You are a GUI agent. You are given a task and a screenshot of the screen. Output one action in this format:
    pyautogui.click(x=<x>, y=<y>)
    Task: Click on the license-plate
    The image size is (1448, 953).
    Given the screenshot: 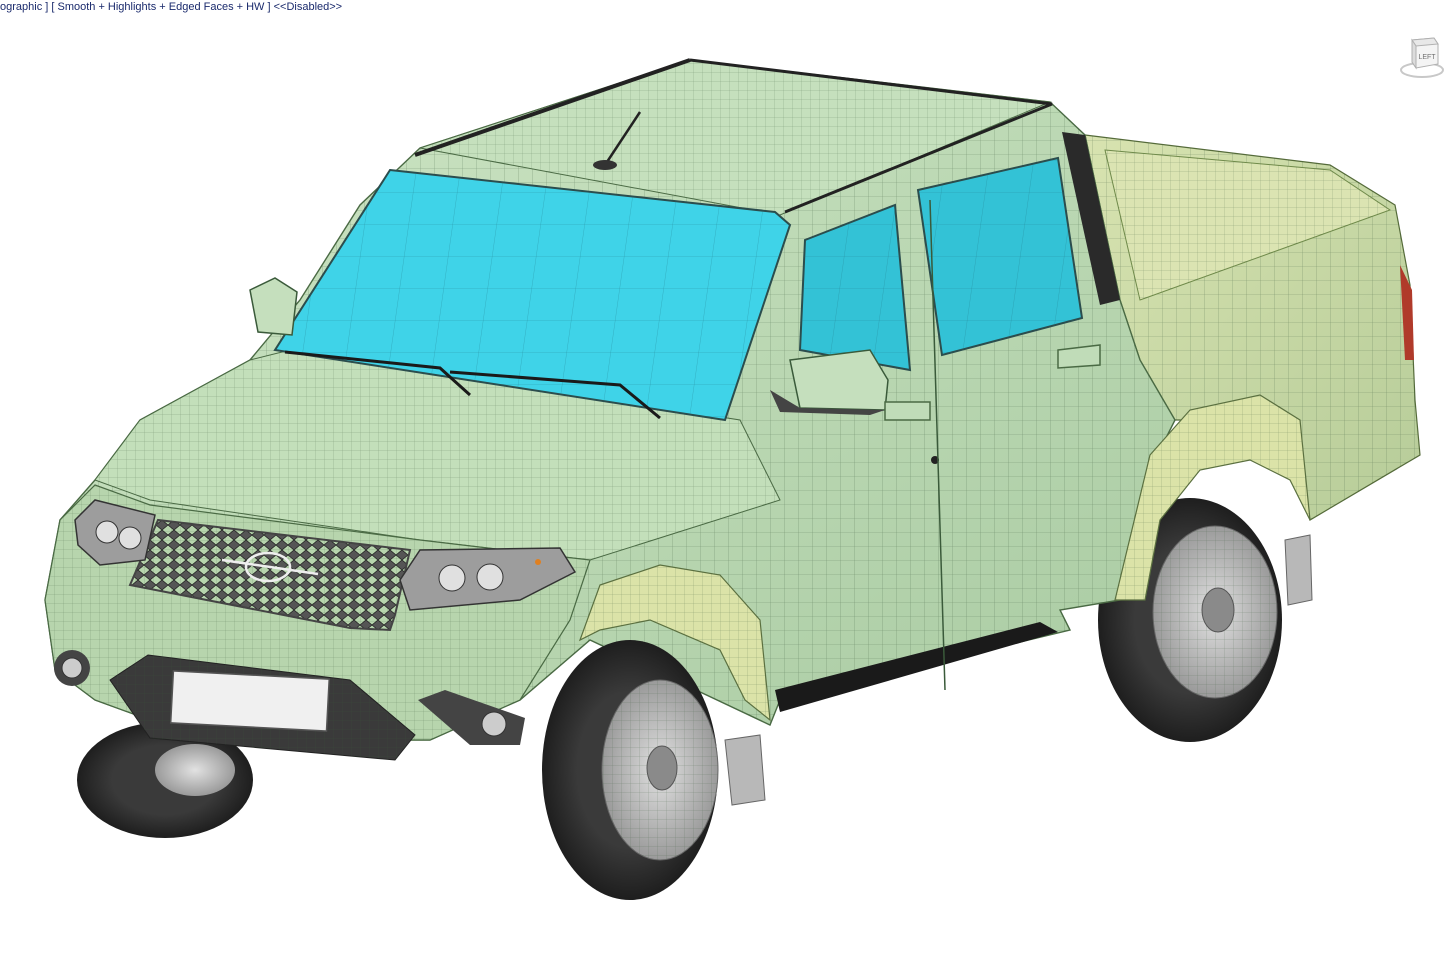 What is the action you would take?
    pyautogui.click(x=249, y=701)
    